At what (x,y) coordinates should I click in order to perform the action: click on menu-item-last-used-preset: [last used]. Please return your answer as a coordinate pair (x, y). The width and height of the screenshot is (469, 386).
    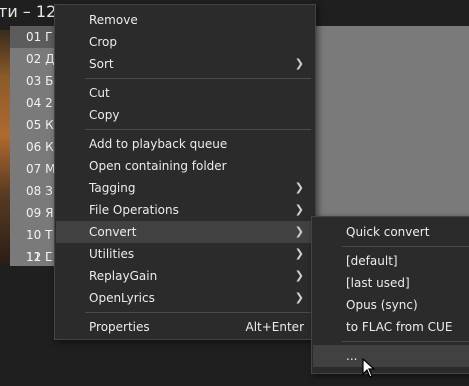
    Looking at the image, I should click on (391, 283).